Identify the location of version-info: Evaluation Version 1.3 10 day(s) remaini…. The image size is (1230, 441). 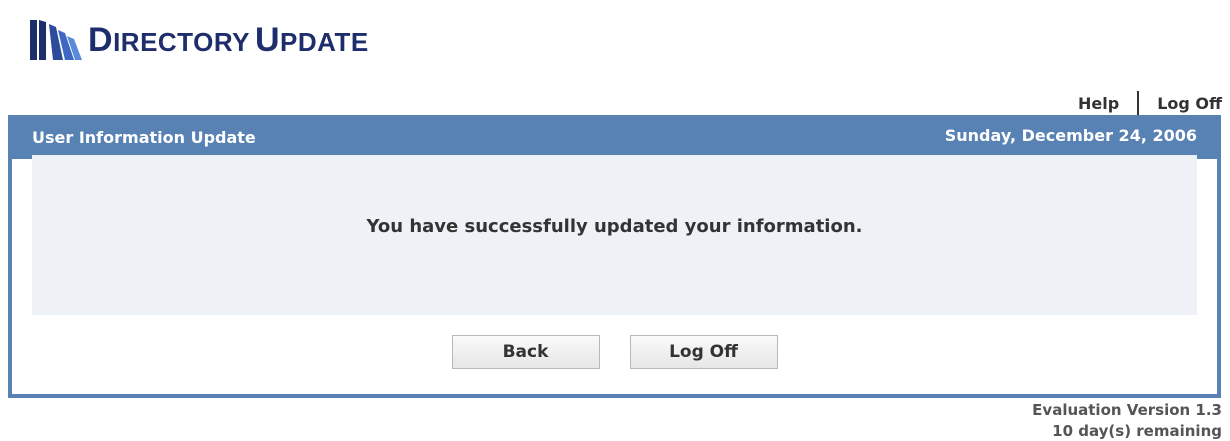
(1127, 420).